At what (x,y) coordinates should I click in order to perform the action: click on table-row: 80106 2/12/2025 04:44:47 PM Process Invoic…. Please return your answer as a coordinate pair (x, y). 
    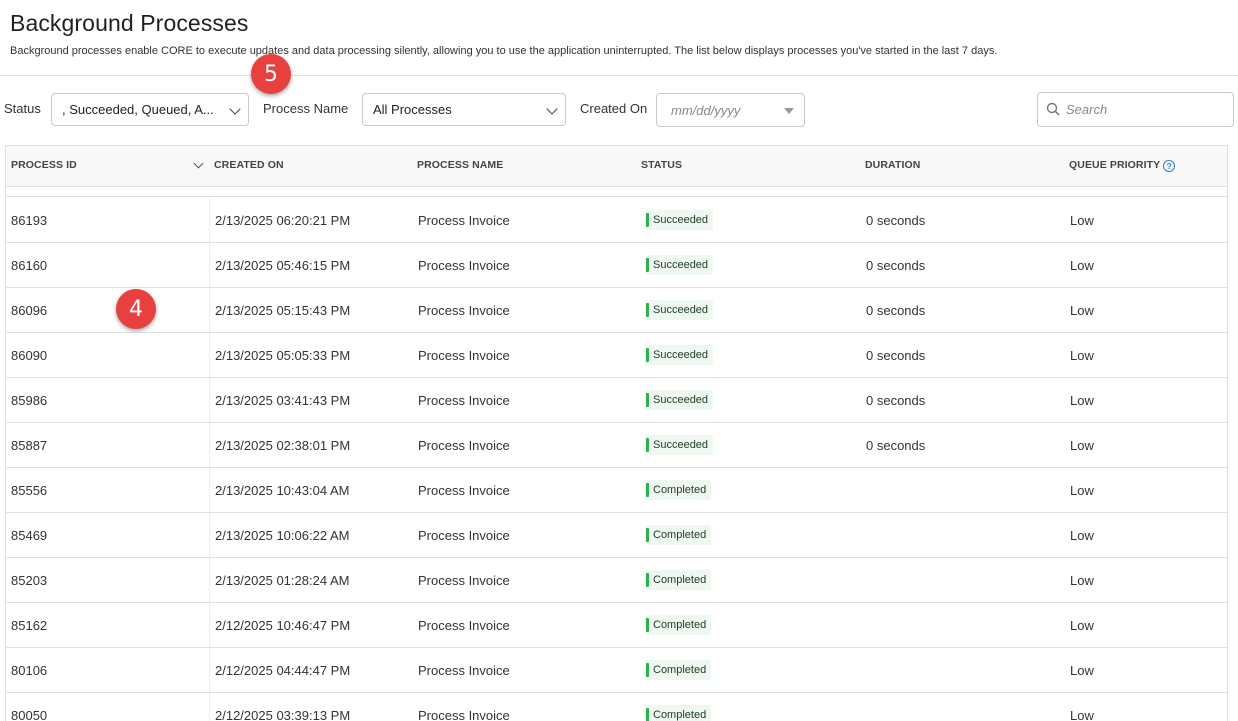
    Looking at the image, I should click on (616, 670).